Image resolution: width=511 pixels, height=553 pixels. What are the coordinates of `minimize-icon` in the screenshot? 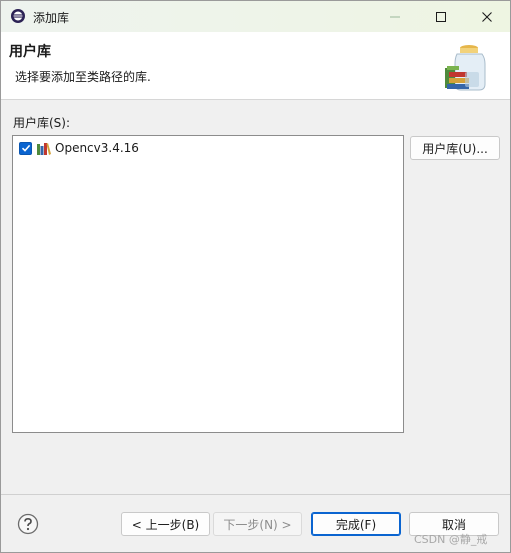 It's located at (395, 16).